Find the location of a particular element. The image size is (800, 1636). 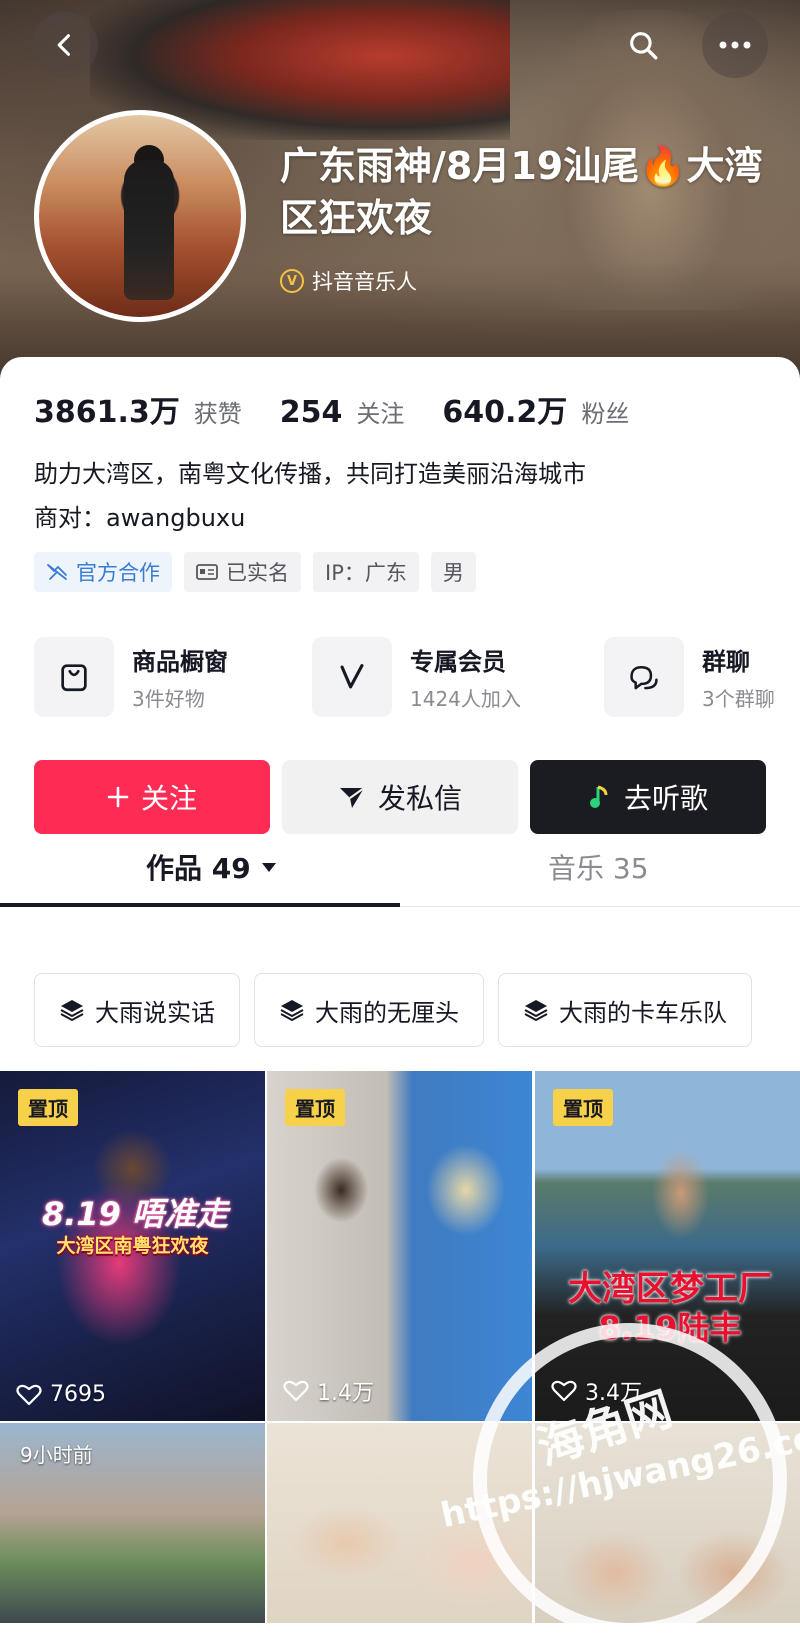

back-button is located at coordinates (65, 45).